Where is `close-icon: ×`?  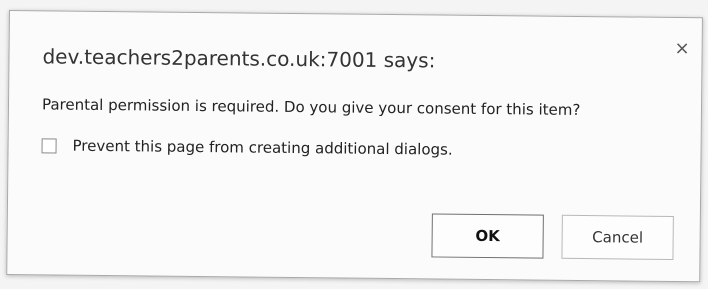 close-icon: × is located at coordinates (681, 48).